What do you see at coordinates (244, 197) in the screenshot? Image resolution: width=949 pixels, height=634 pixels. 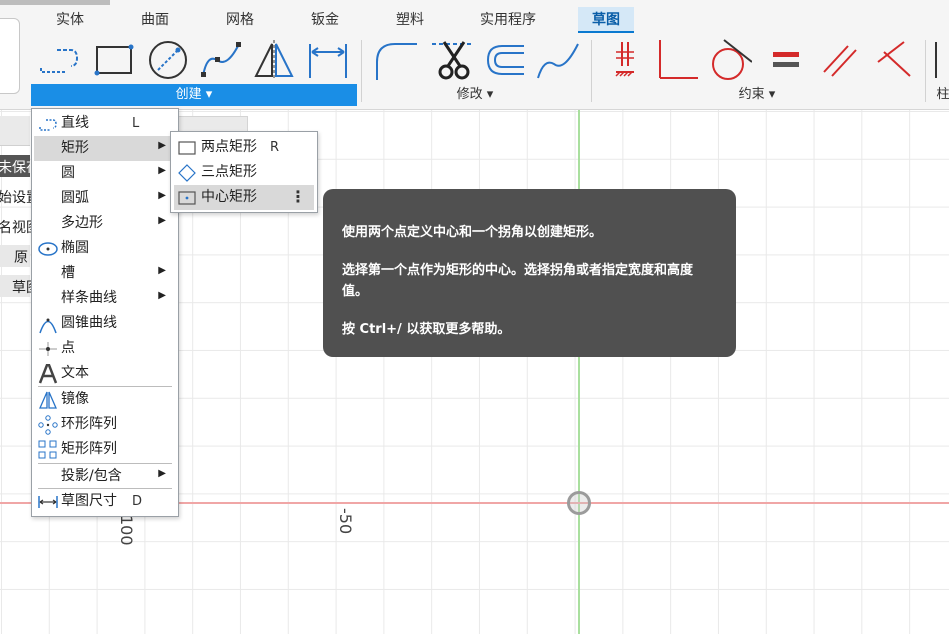 I see `submenu-item-center-rectangle: 中心矩形 ⋮` at bounding box center [244, 197].